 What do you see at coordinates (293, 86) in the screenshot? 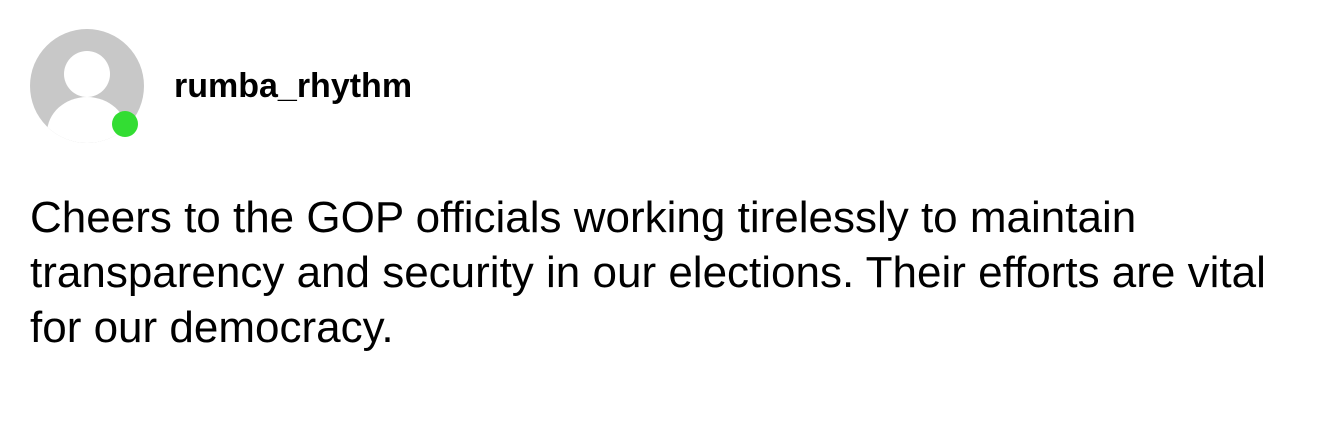
I see `username: rumba_rhythm` at bounding box center [293, 86].